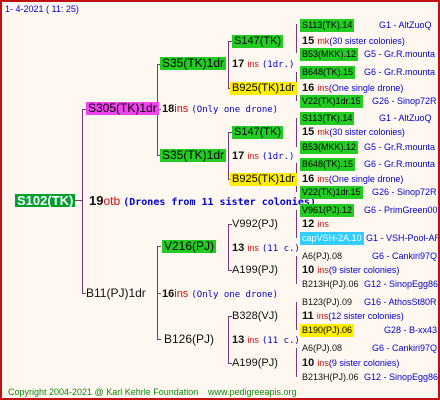  Describe the element at coordinates (220, 110) in the screenshot. I see `gen2-info: 18ins (Only one drone)` at that location.